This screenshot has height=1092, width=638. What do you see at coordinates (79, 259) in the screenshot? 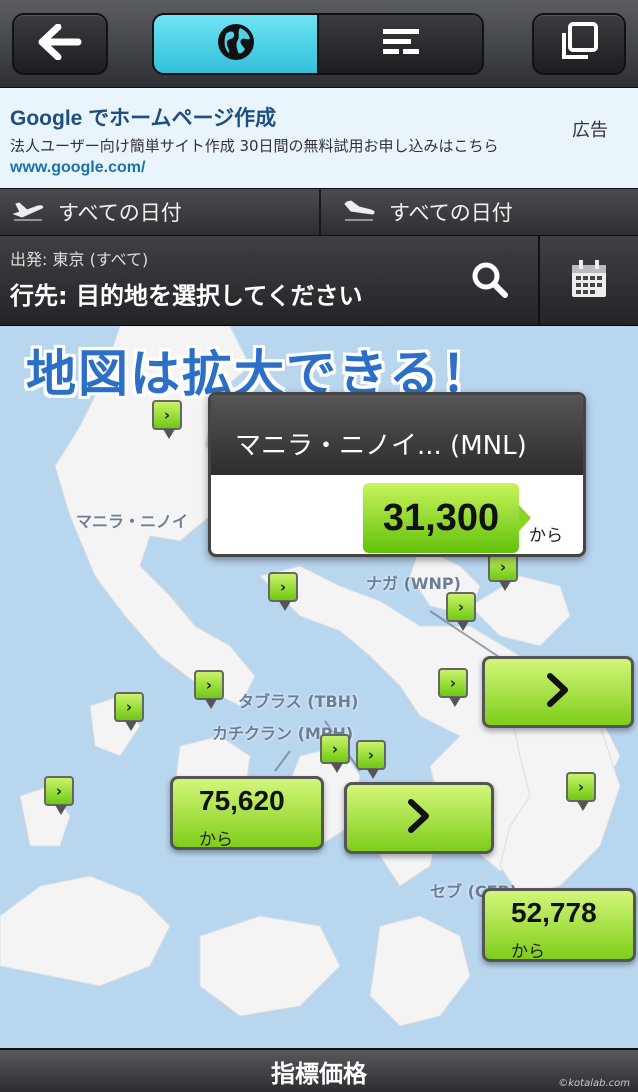
I see `origin-label: 出発: 東京 (すべて)` at bounding box center [79, 259].